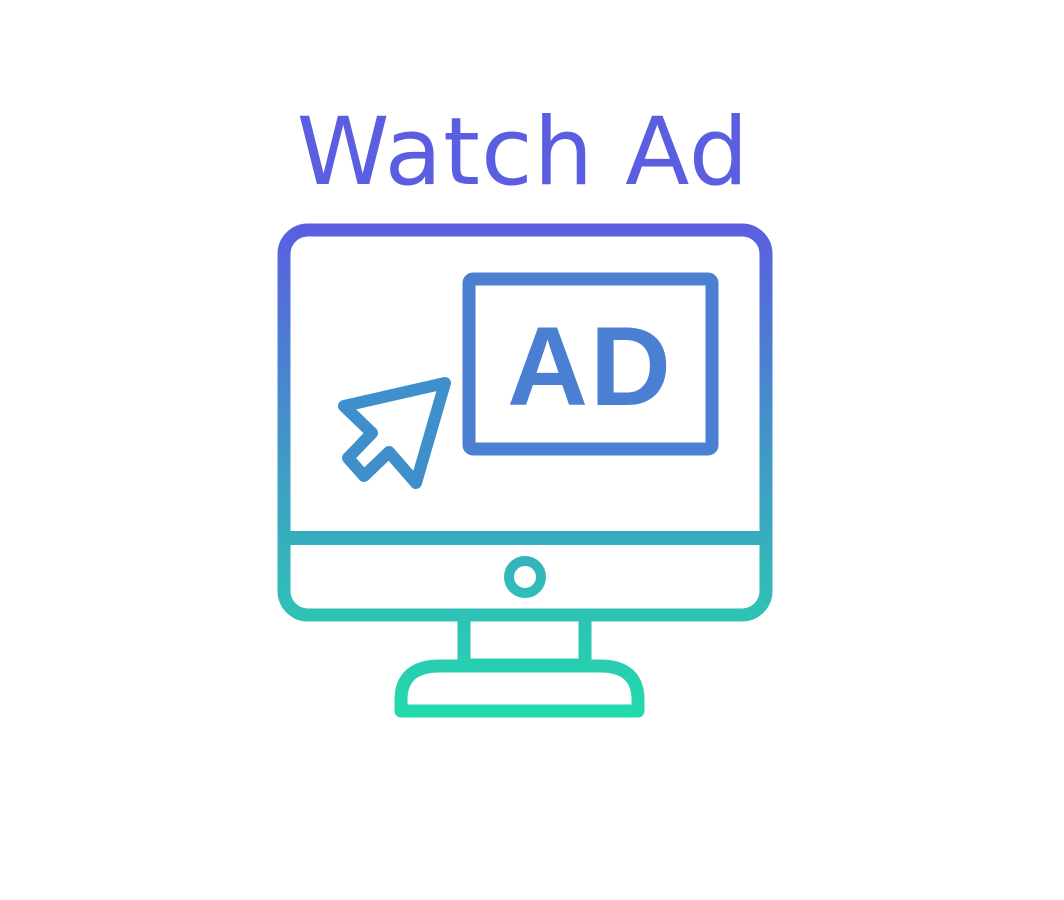  Describe the element at coordinates (525, 577) in the screenshot. I see `power-button-icon` at that location.